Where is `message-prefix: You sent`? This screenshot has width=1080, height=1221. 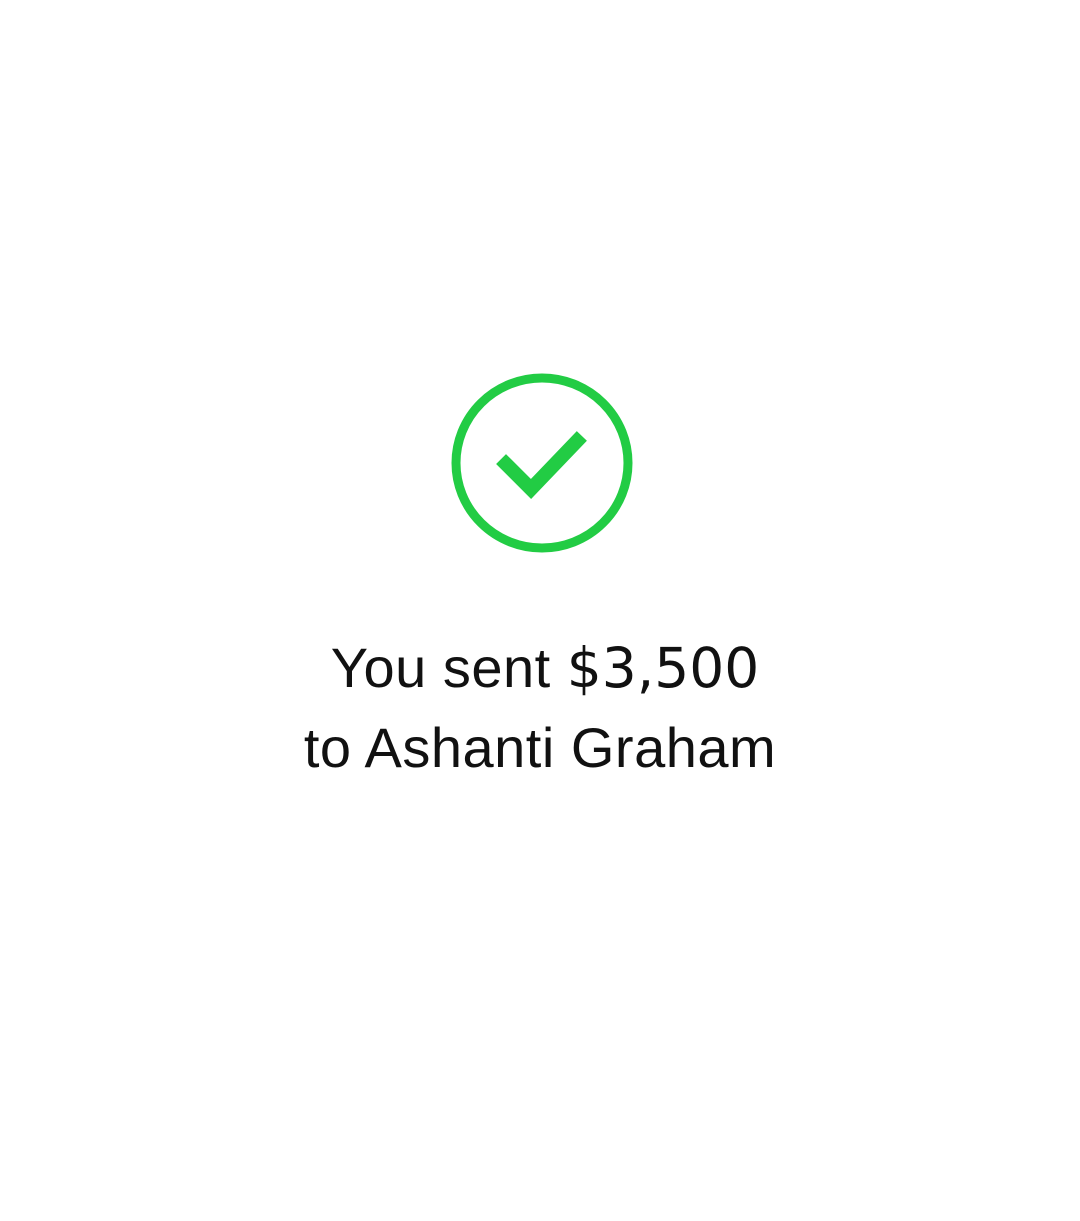
message-prefix: You sent is located at coordinates (440, 667).